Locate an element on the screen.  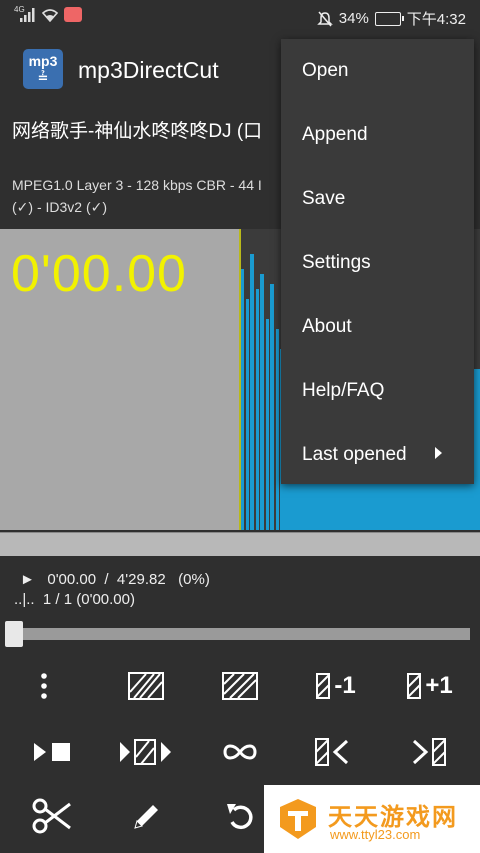
cursor-line is located at coordinates (240, 379).